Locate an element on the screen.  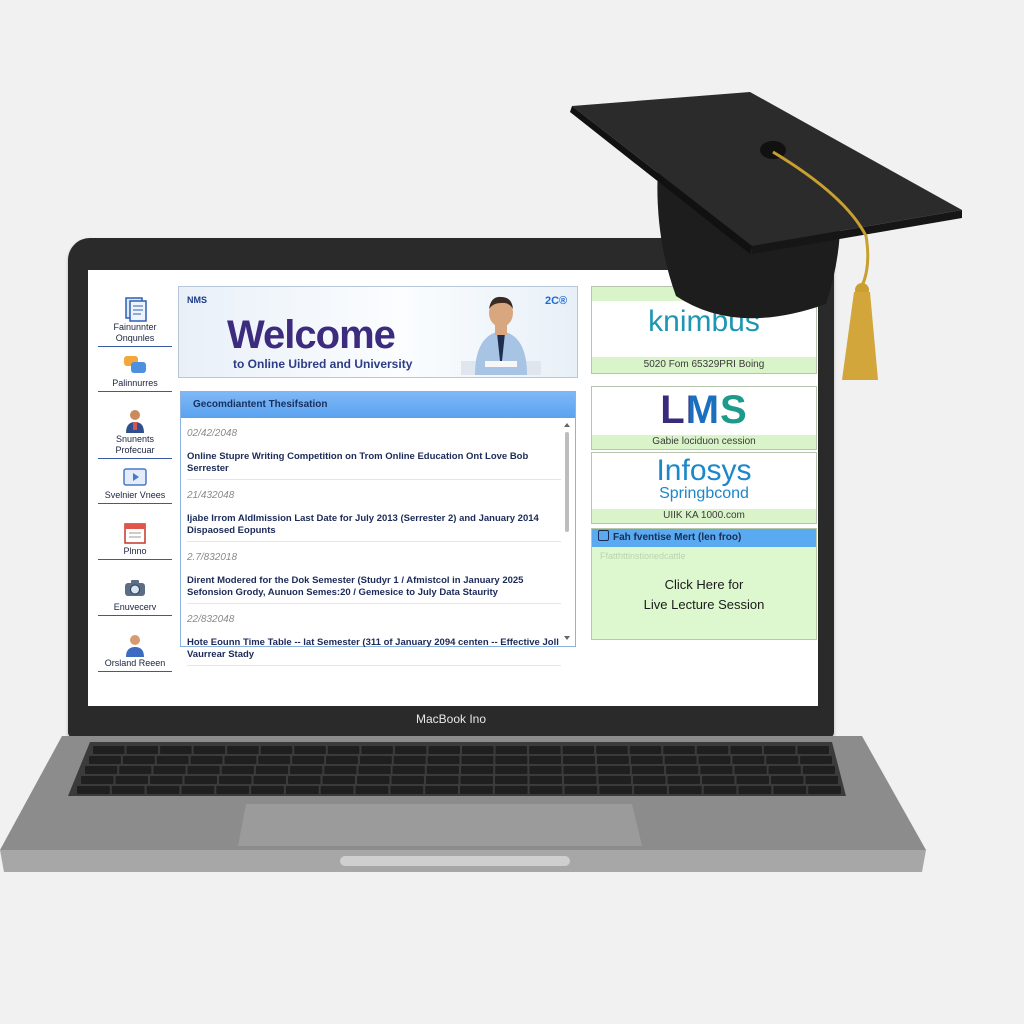
sidebar-item-2: Snunents Profecuar is located at coordinates (135, 436).